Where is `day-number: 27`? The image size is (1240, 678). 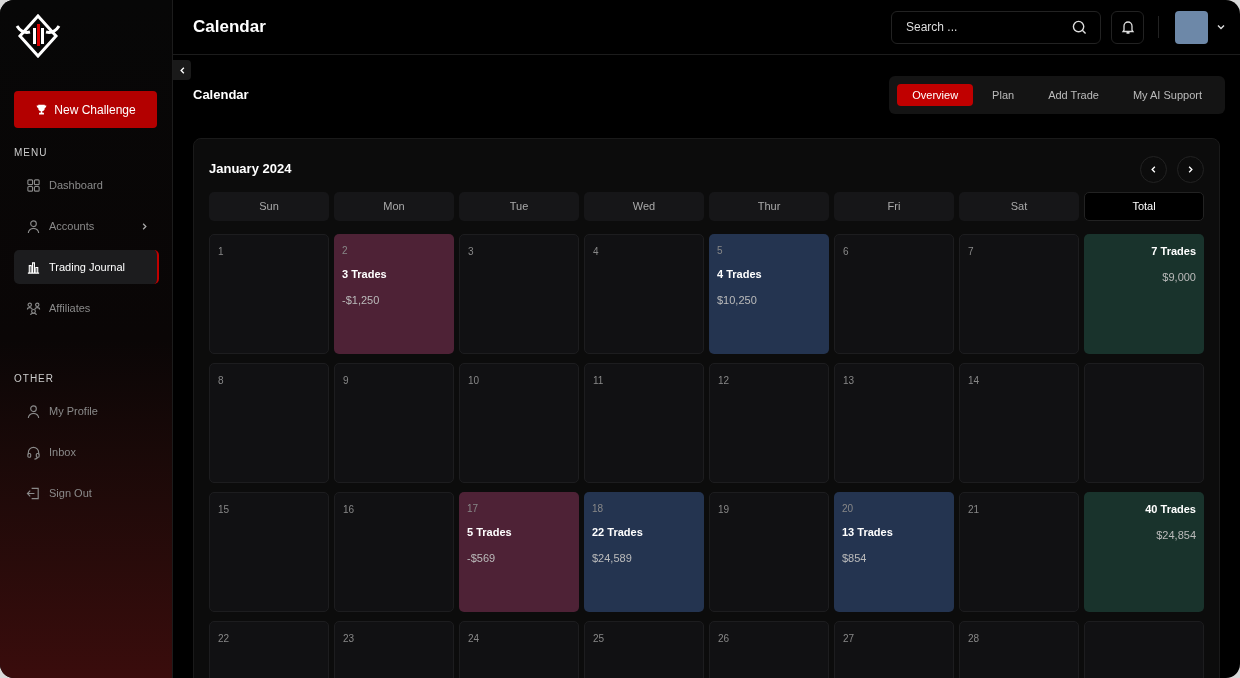
day-number: 27 is located at coordinates (849, 638).